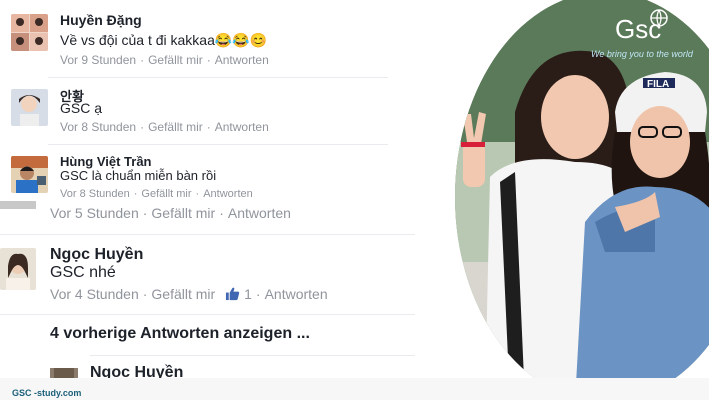 The image size is (709, 400). I want to click on commenter-name: Ngọc Huyền, so click(96, 255).